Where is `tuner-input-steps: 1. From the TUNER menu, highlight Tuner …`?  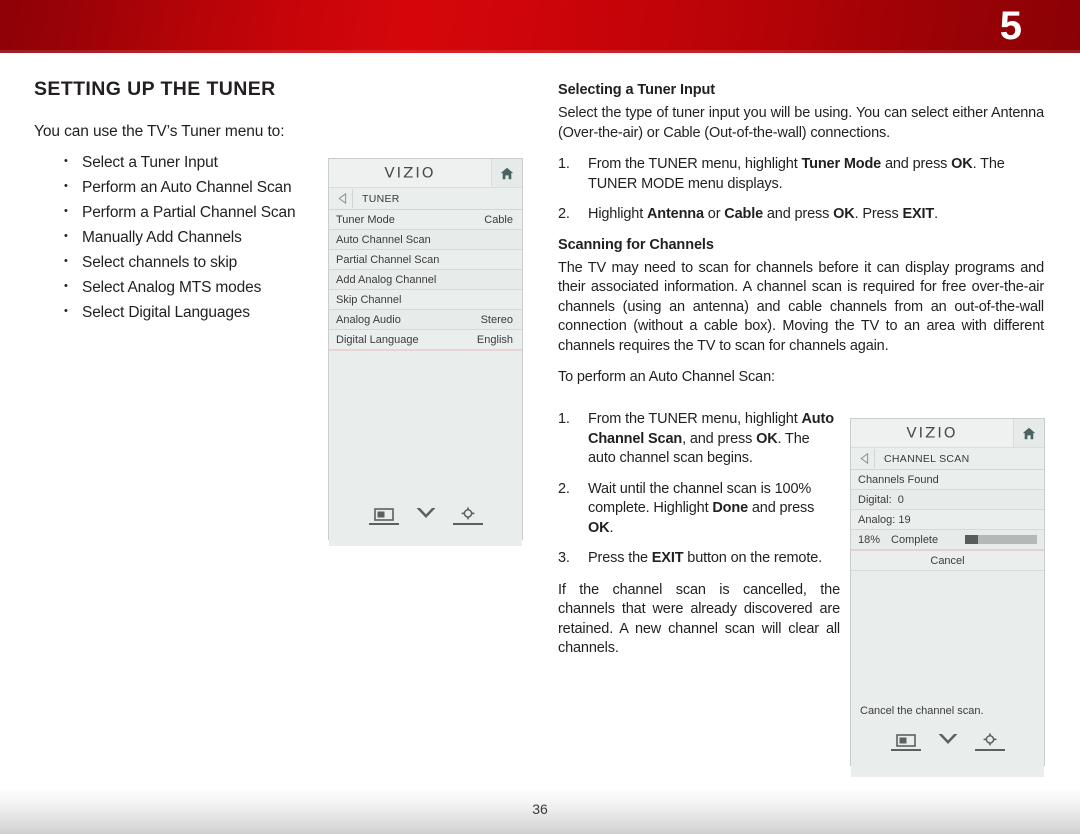 tuner-input-steps: 1. From the TUNER menu, highlight Tuner … is located at coordinates (801, 190).